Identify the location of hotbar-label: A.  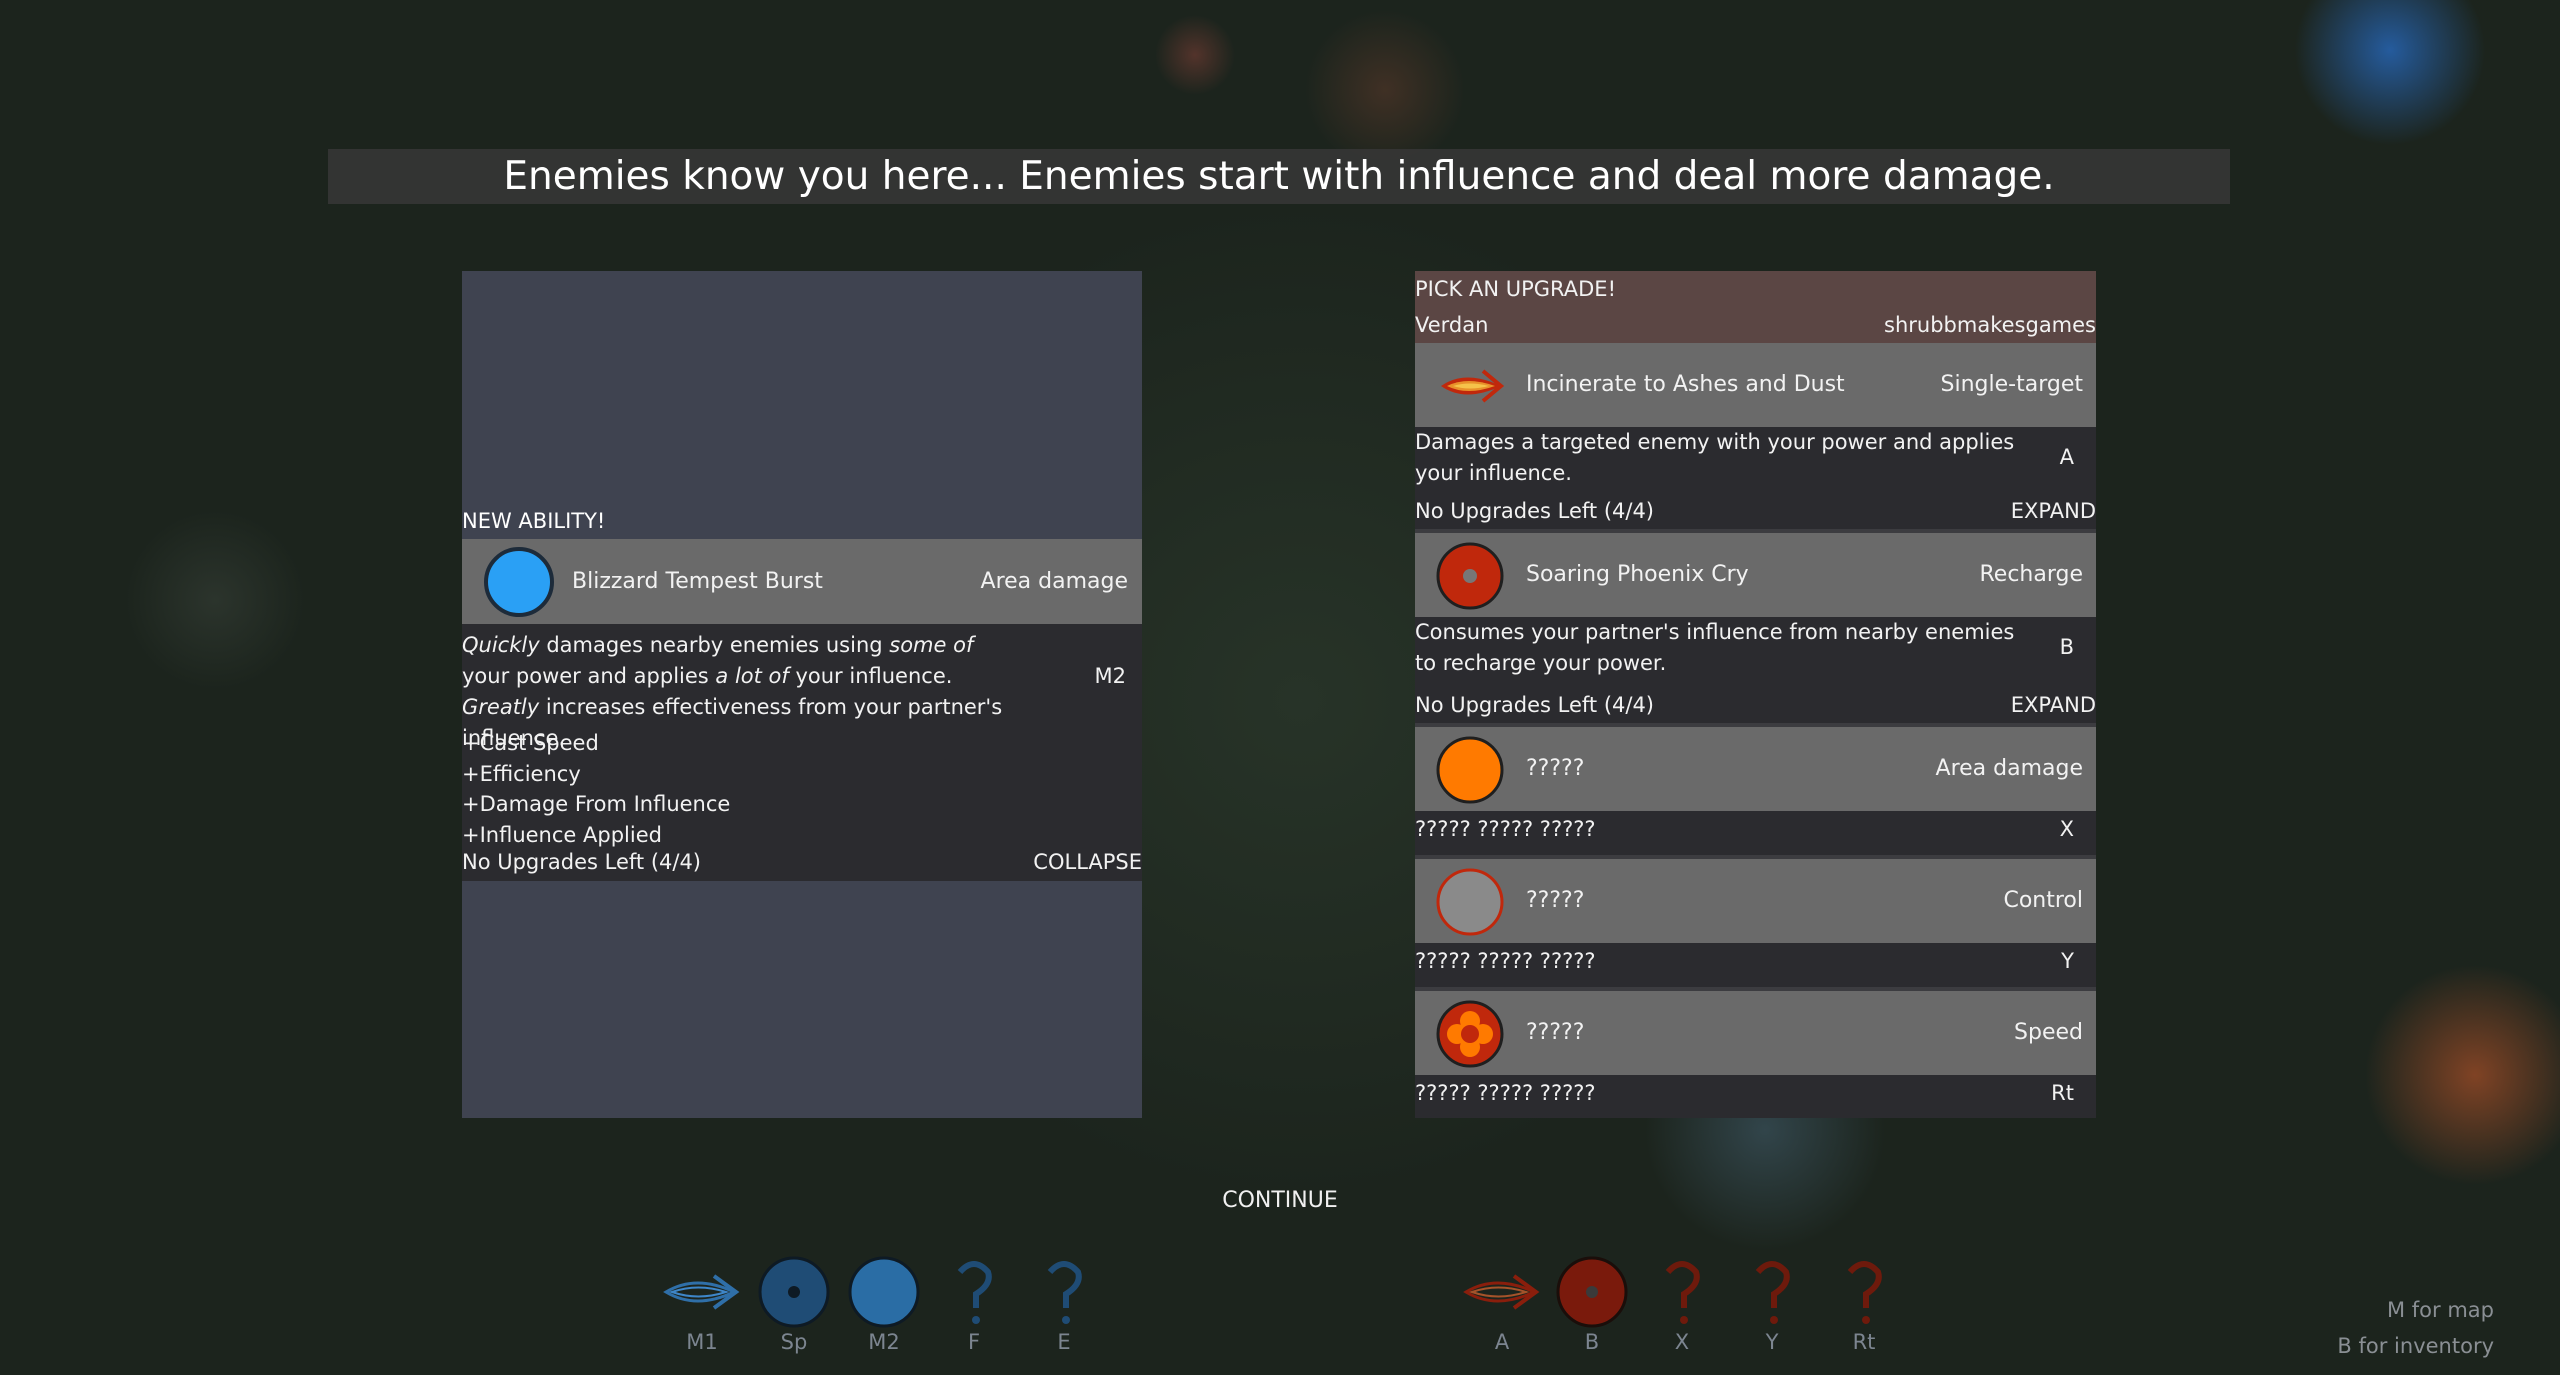
(1502, 1342).